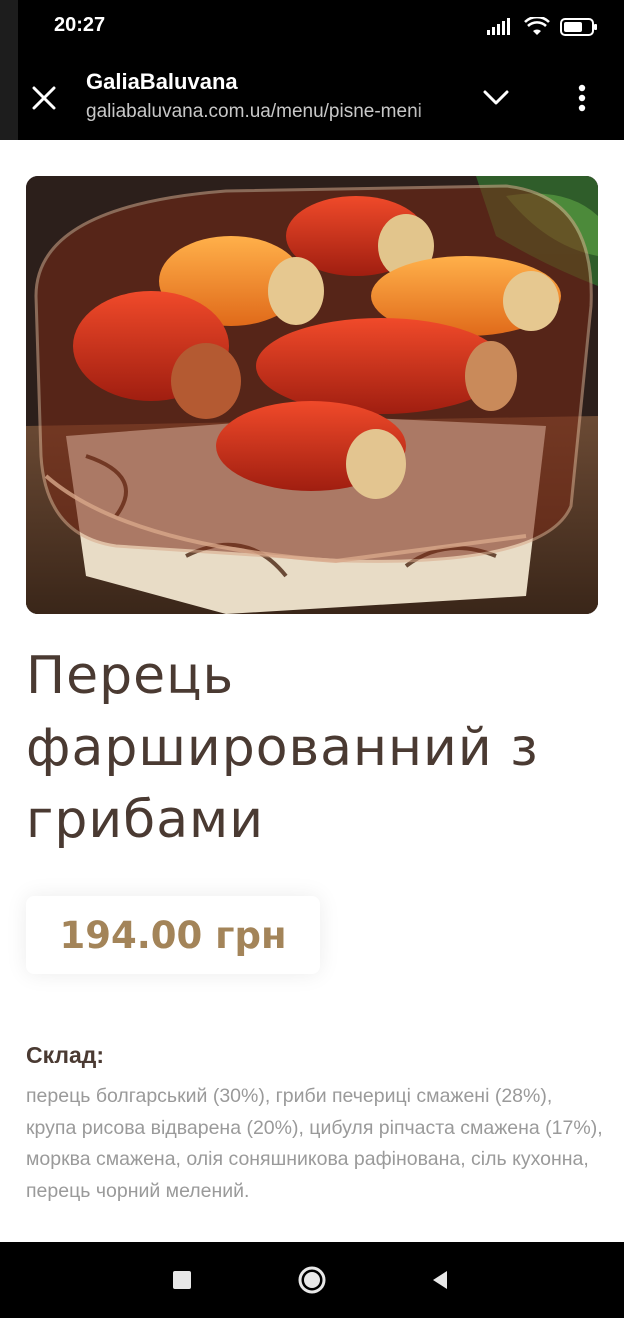  Describe the element at coordinates (498, 26) in the screenshot. I see `signal-icon` at that location.